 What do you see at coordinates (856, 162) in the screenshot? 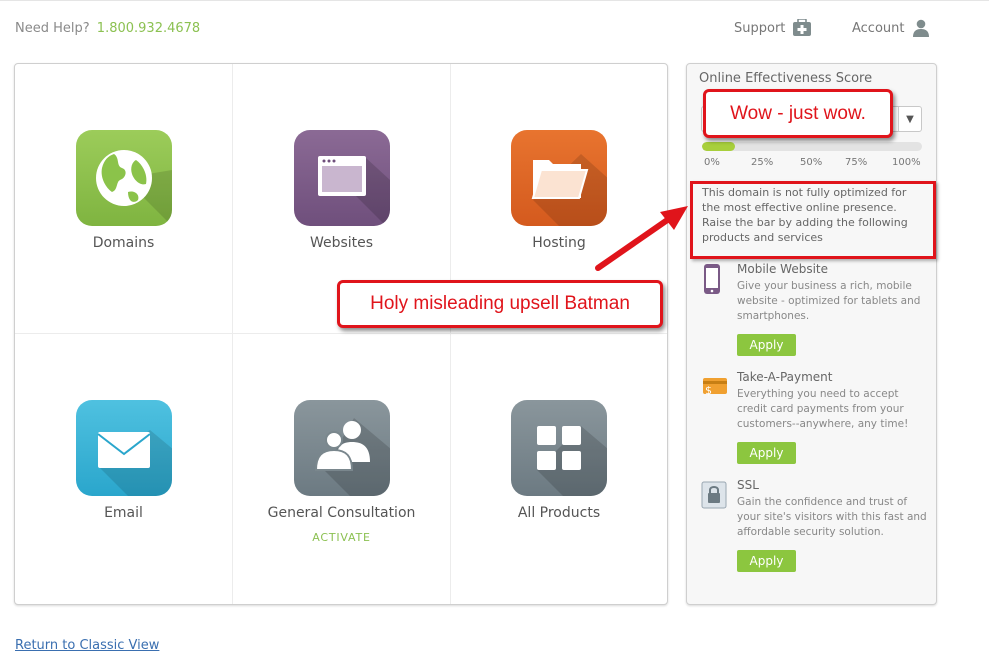
I see `tick-label: 75%` at bounding box center [856, 162].